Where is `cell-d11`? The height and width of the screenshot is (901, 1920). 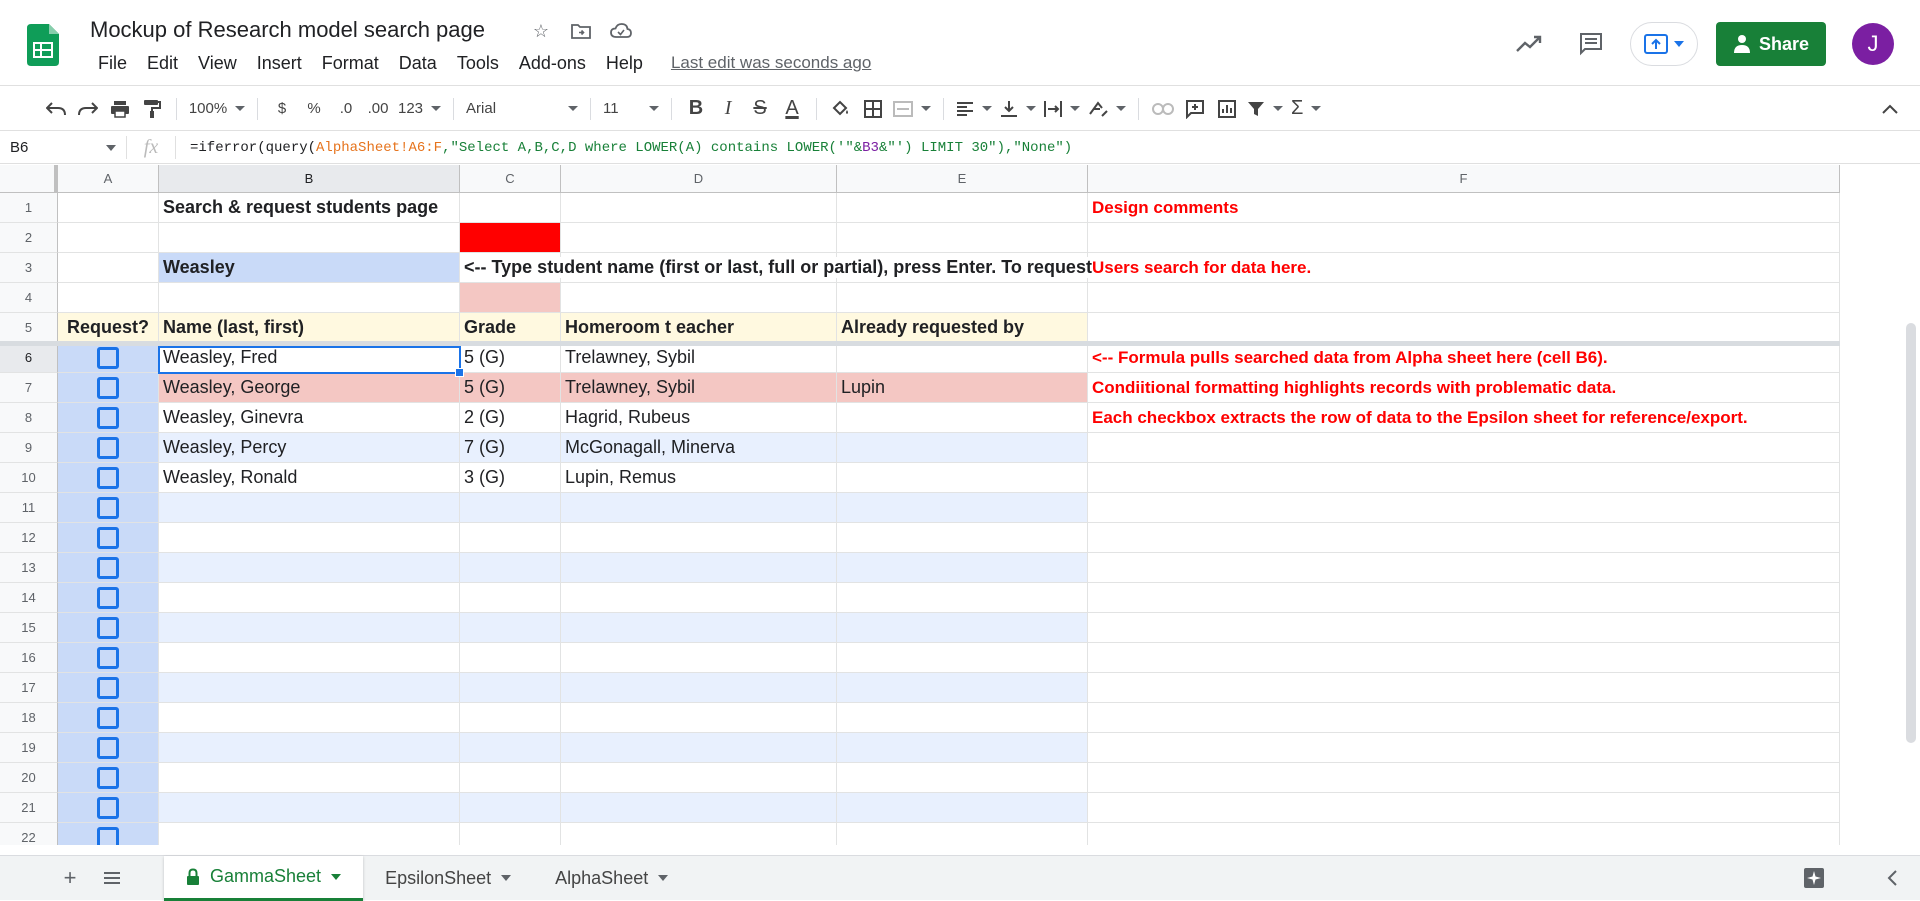 cell-d11 is located at coordinates (699, 508).